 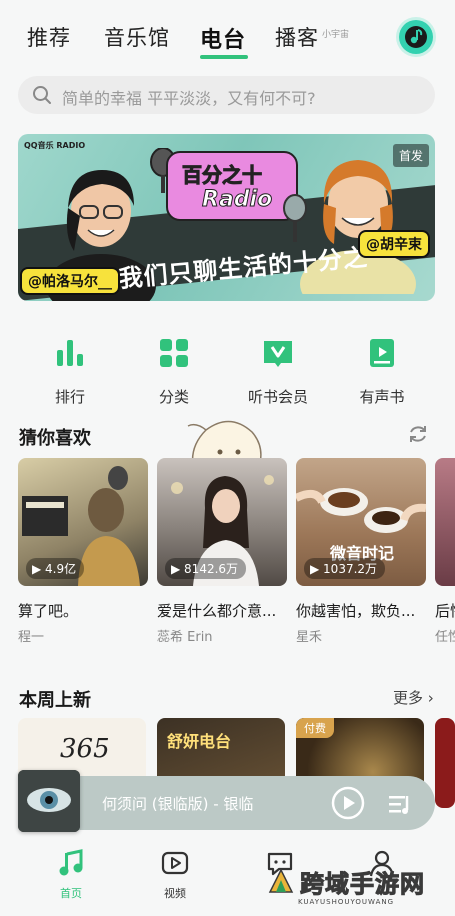 What do you see at coordinates (315, 728) in the screenshot?
I see `paid-badge: 付费` at bounding box center [315, 728].